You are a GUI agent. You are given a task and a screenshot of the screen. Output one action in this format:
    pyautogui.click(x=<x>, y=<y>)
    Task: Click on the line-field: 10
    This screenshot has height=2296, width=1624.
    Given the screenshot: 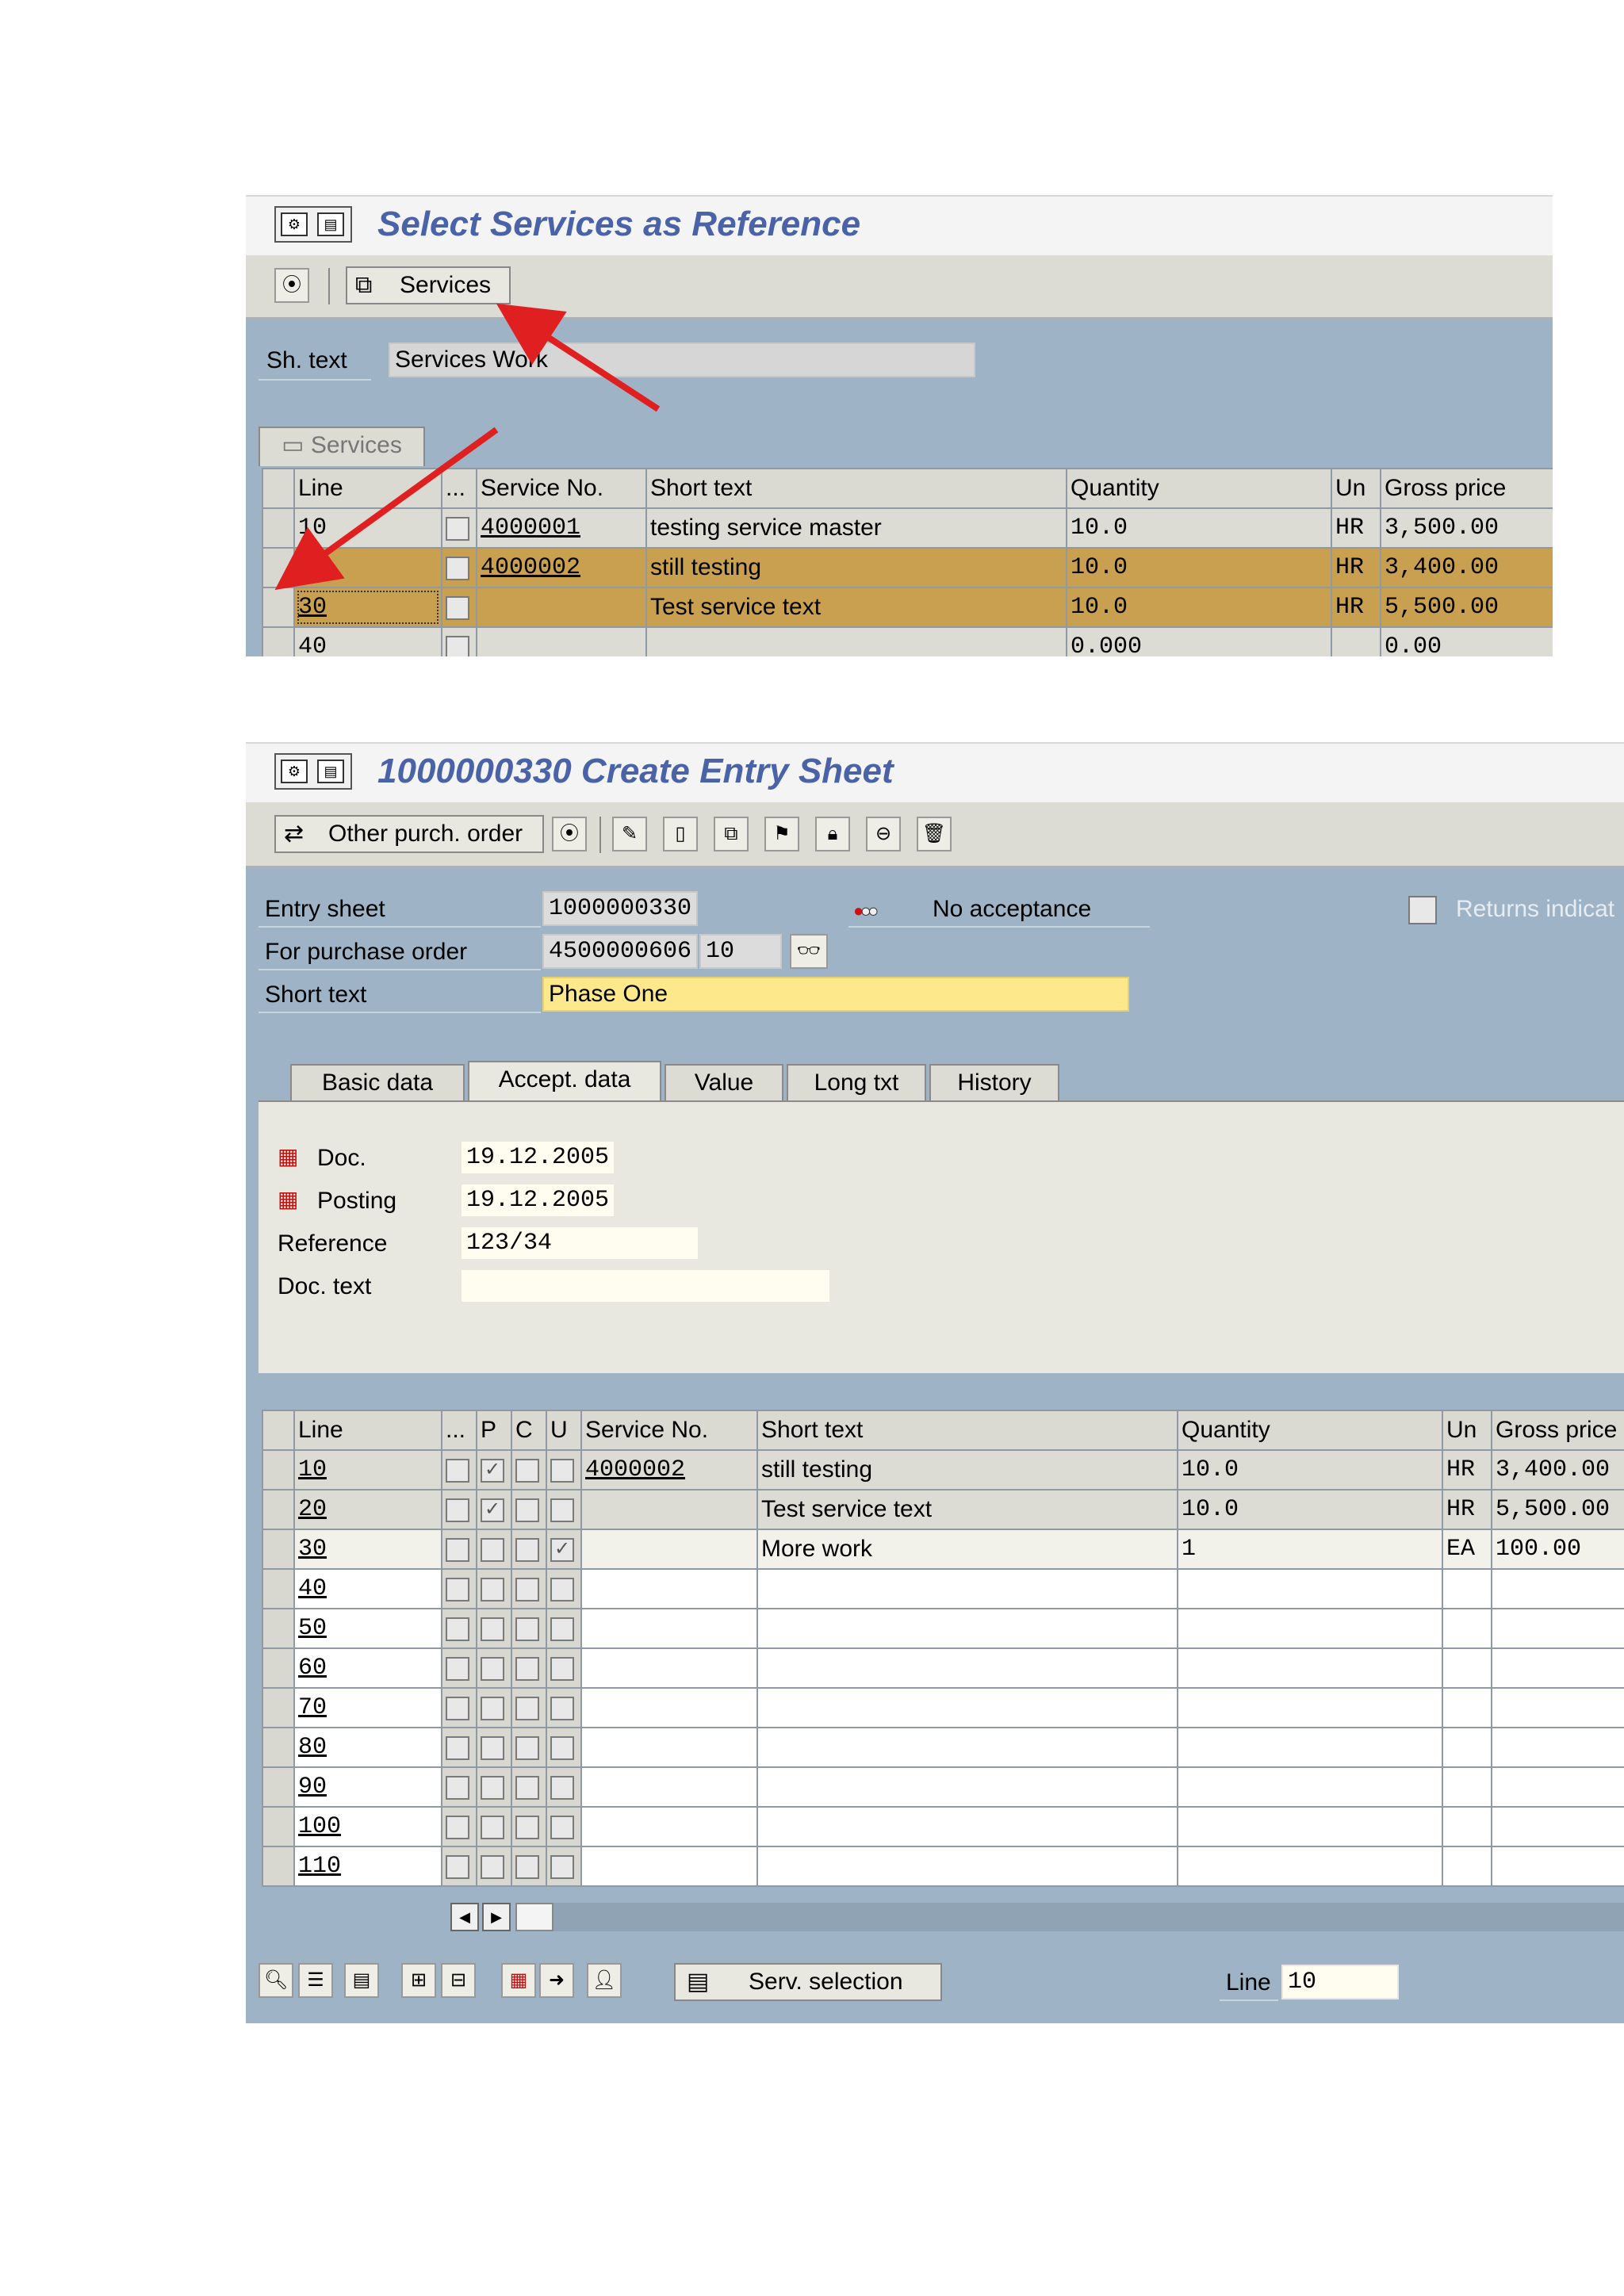 What is the action you would take?
    pyautogui.click(x=1340, y=1982)
    